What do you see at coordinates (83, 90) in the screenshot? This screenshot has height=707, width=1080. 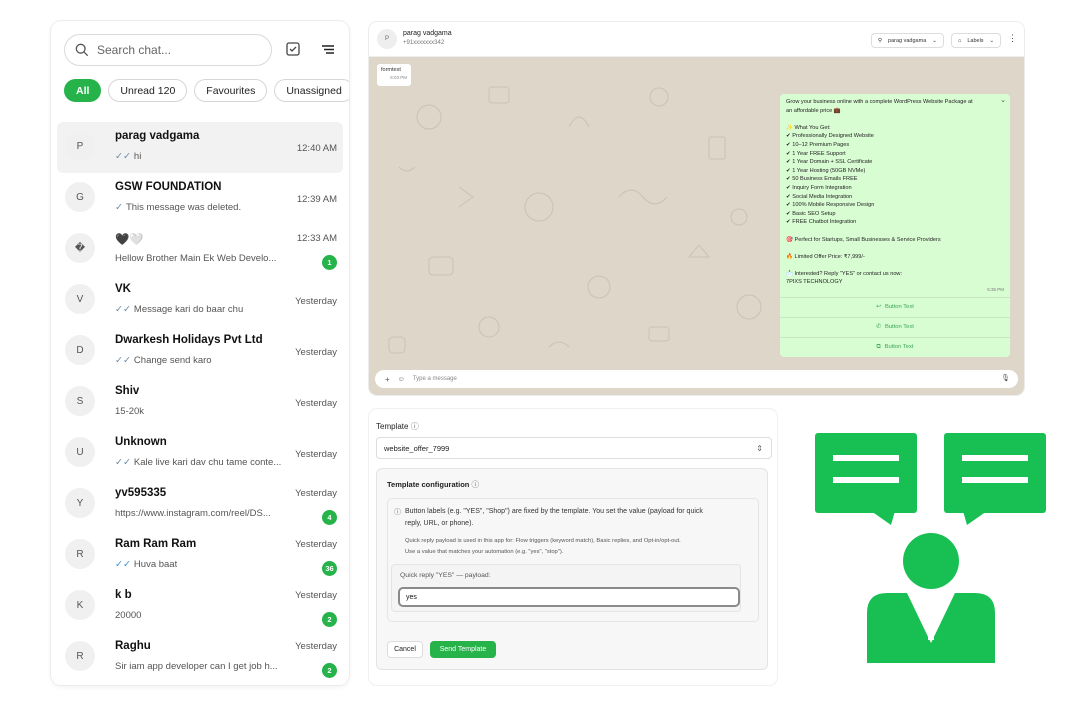 I see `filter-chip-all: All` at bounding box center [83, 90].